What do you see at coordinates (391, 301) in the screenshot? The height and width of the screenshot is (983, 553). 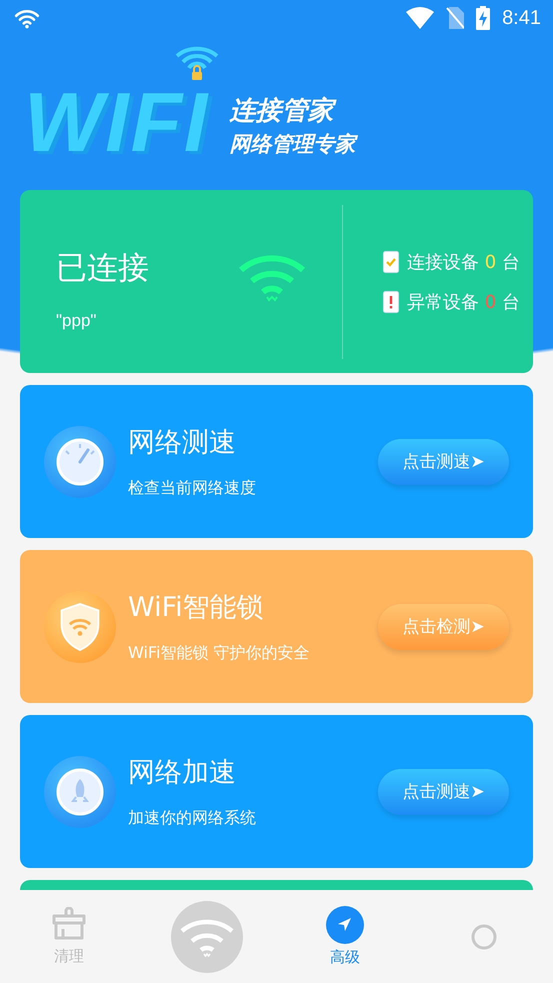 I see `warning-badge-icon` at bounding box center [391, 301].